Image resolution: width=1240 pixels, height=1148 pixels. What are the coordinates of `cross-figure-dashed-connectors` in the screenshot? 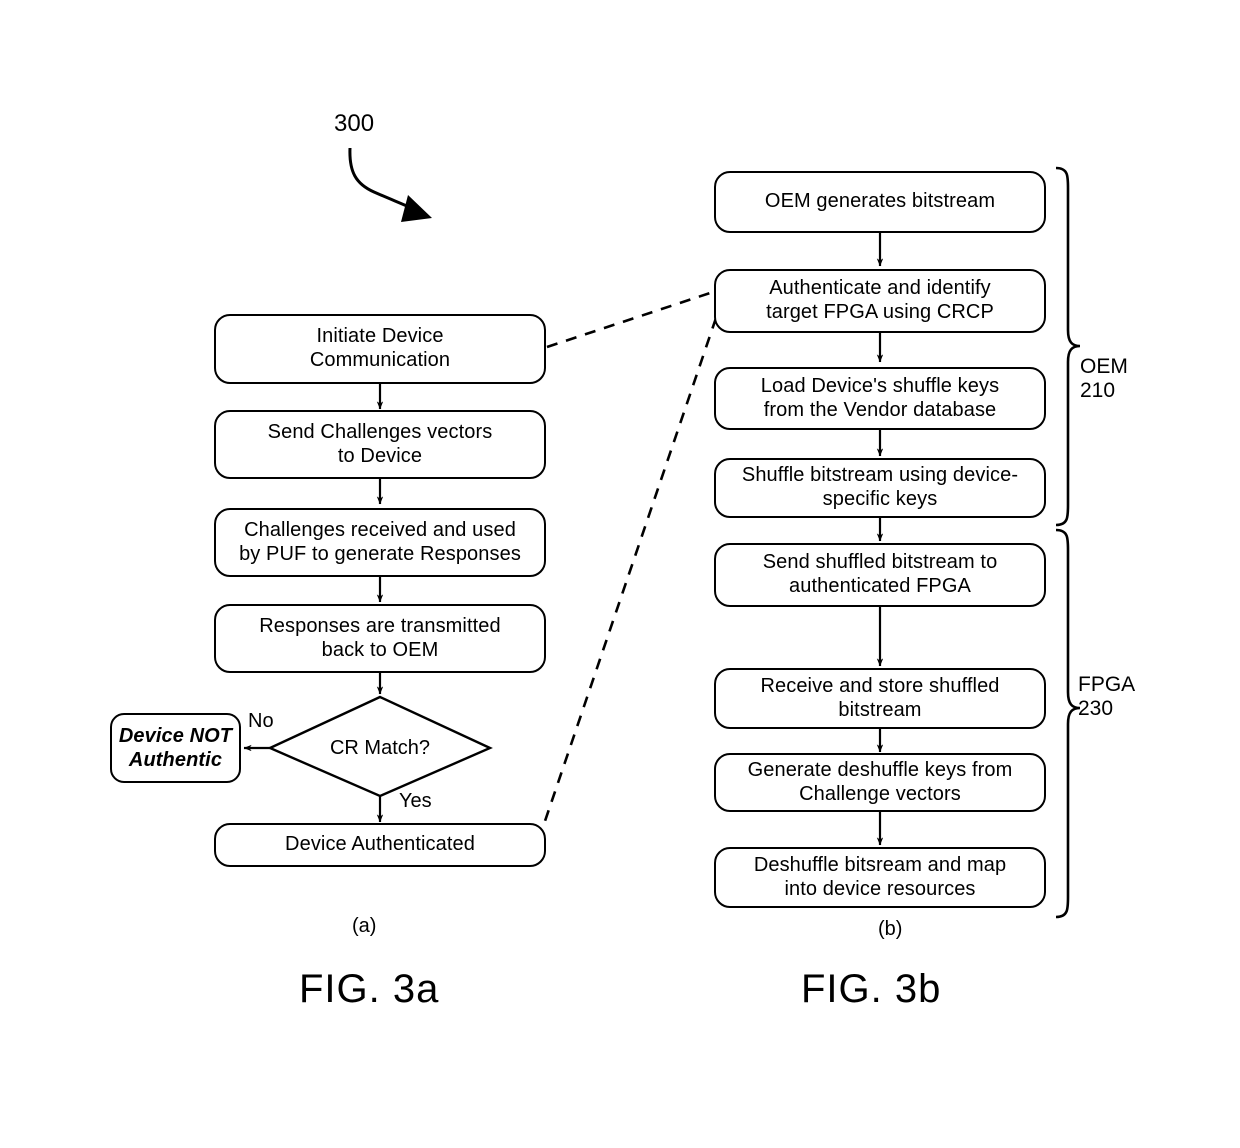 It's located at (630, 557).